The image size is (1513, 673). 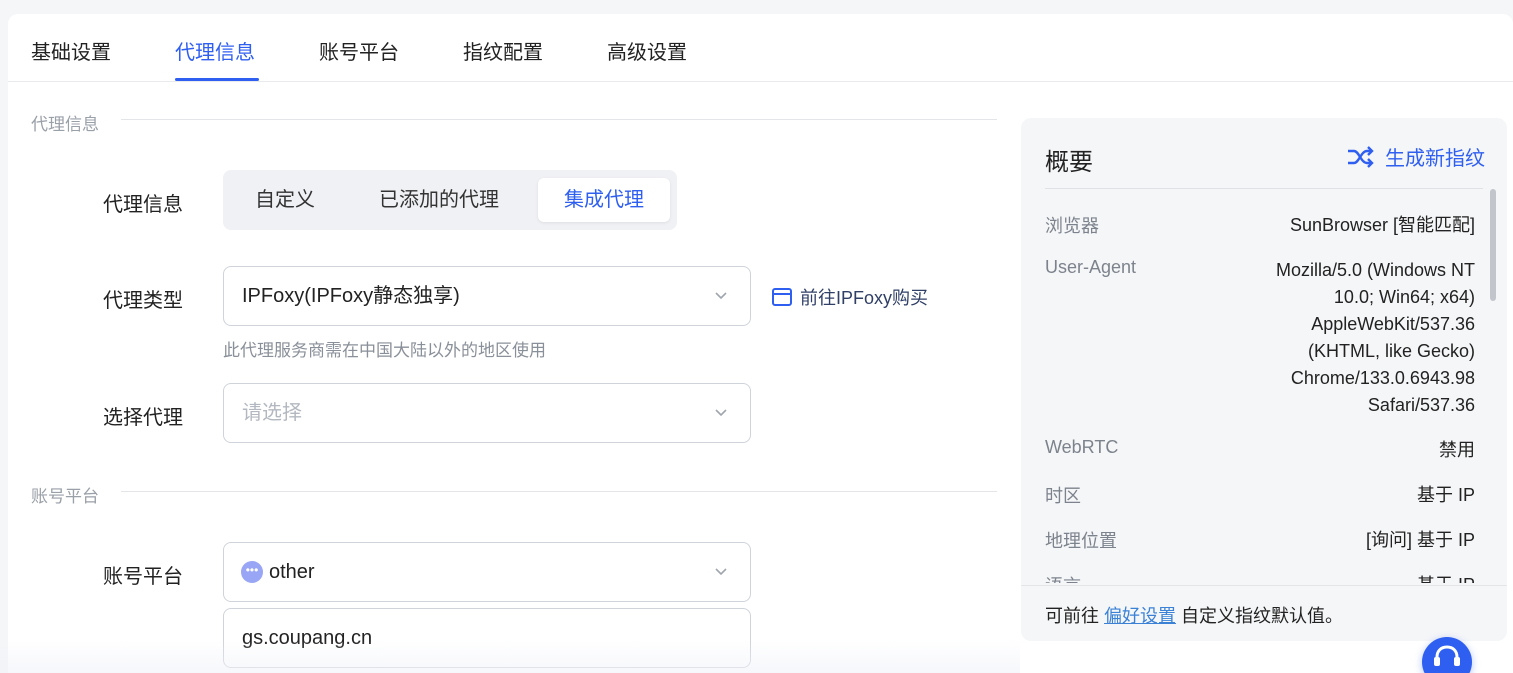 What do you see at coordinates (1082, 447) in the screenshot?
I see `summary-key: WebRTC` at bounding box center [1082, 447].